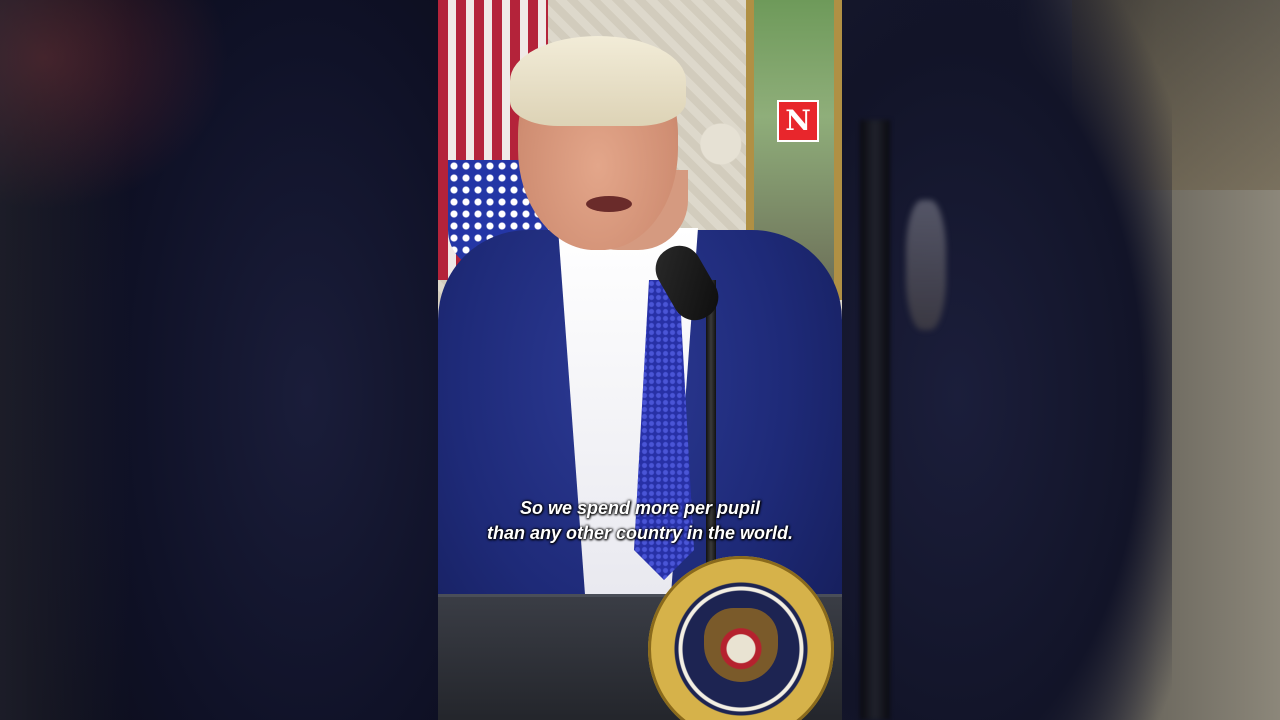  I want to click on caption-line-2: than any other country in the world., so click(640, 533).